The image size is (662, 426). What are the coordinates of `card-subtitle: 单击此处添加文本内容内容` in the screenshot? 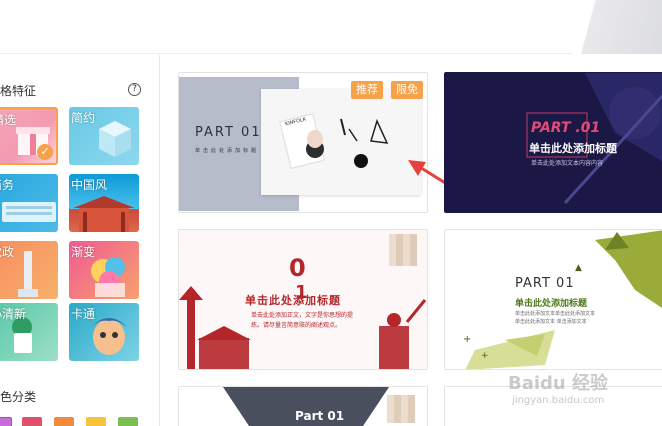 It's located at (567, 163).